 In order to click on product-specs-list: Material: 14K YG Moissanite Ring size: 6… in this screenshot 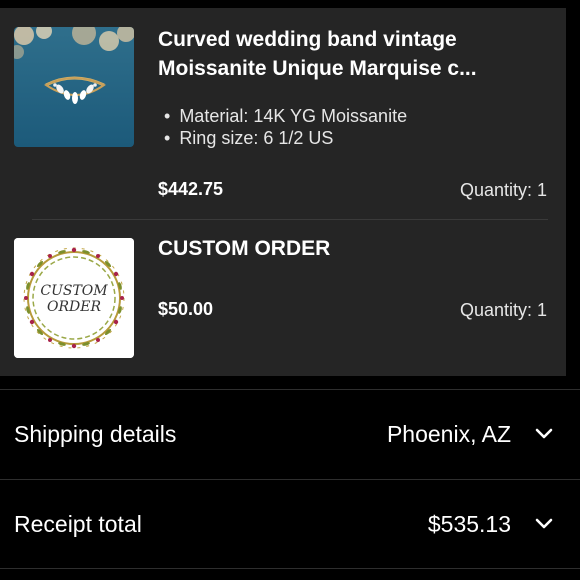, I will do `click(285, 127)`.